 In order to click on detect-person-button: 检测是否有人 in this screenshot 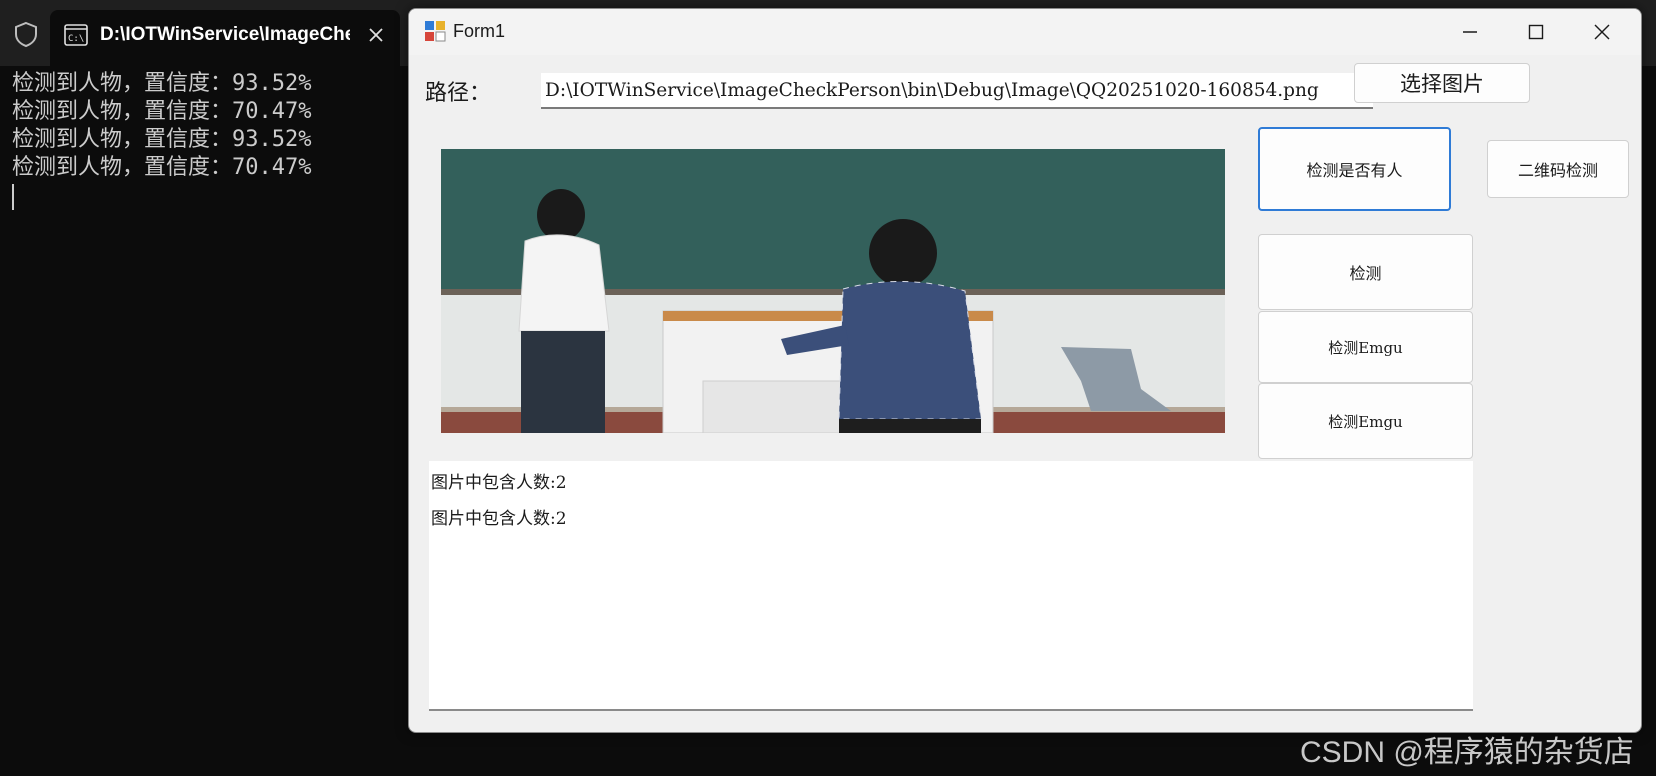, I will do `click(1354, 169)`.